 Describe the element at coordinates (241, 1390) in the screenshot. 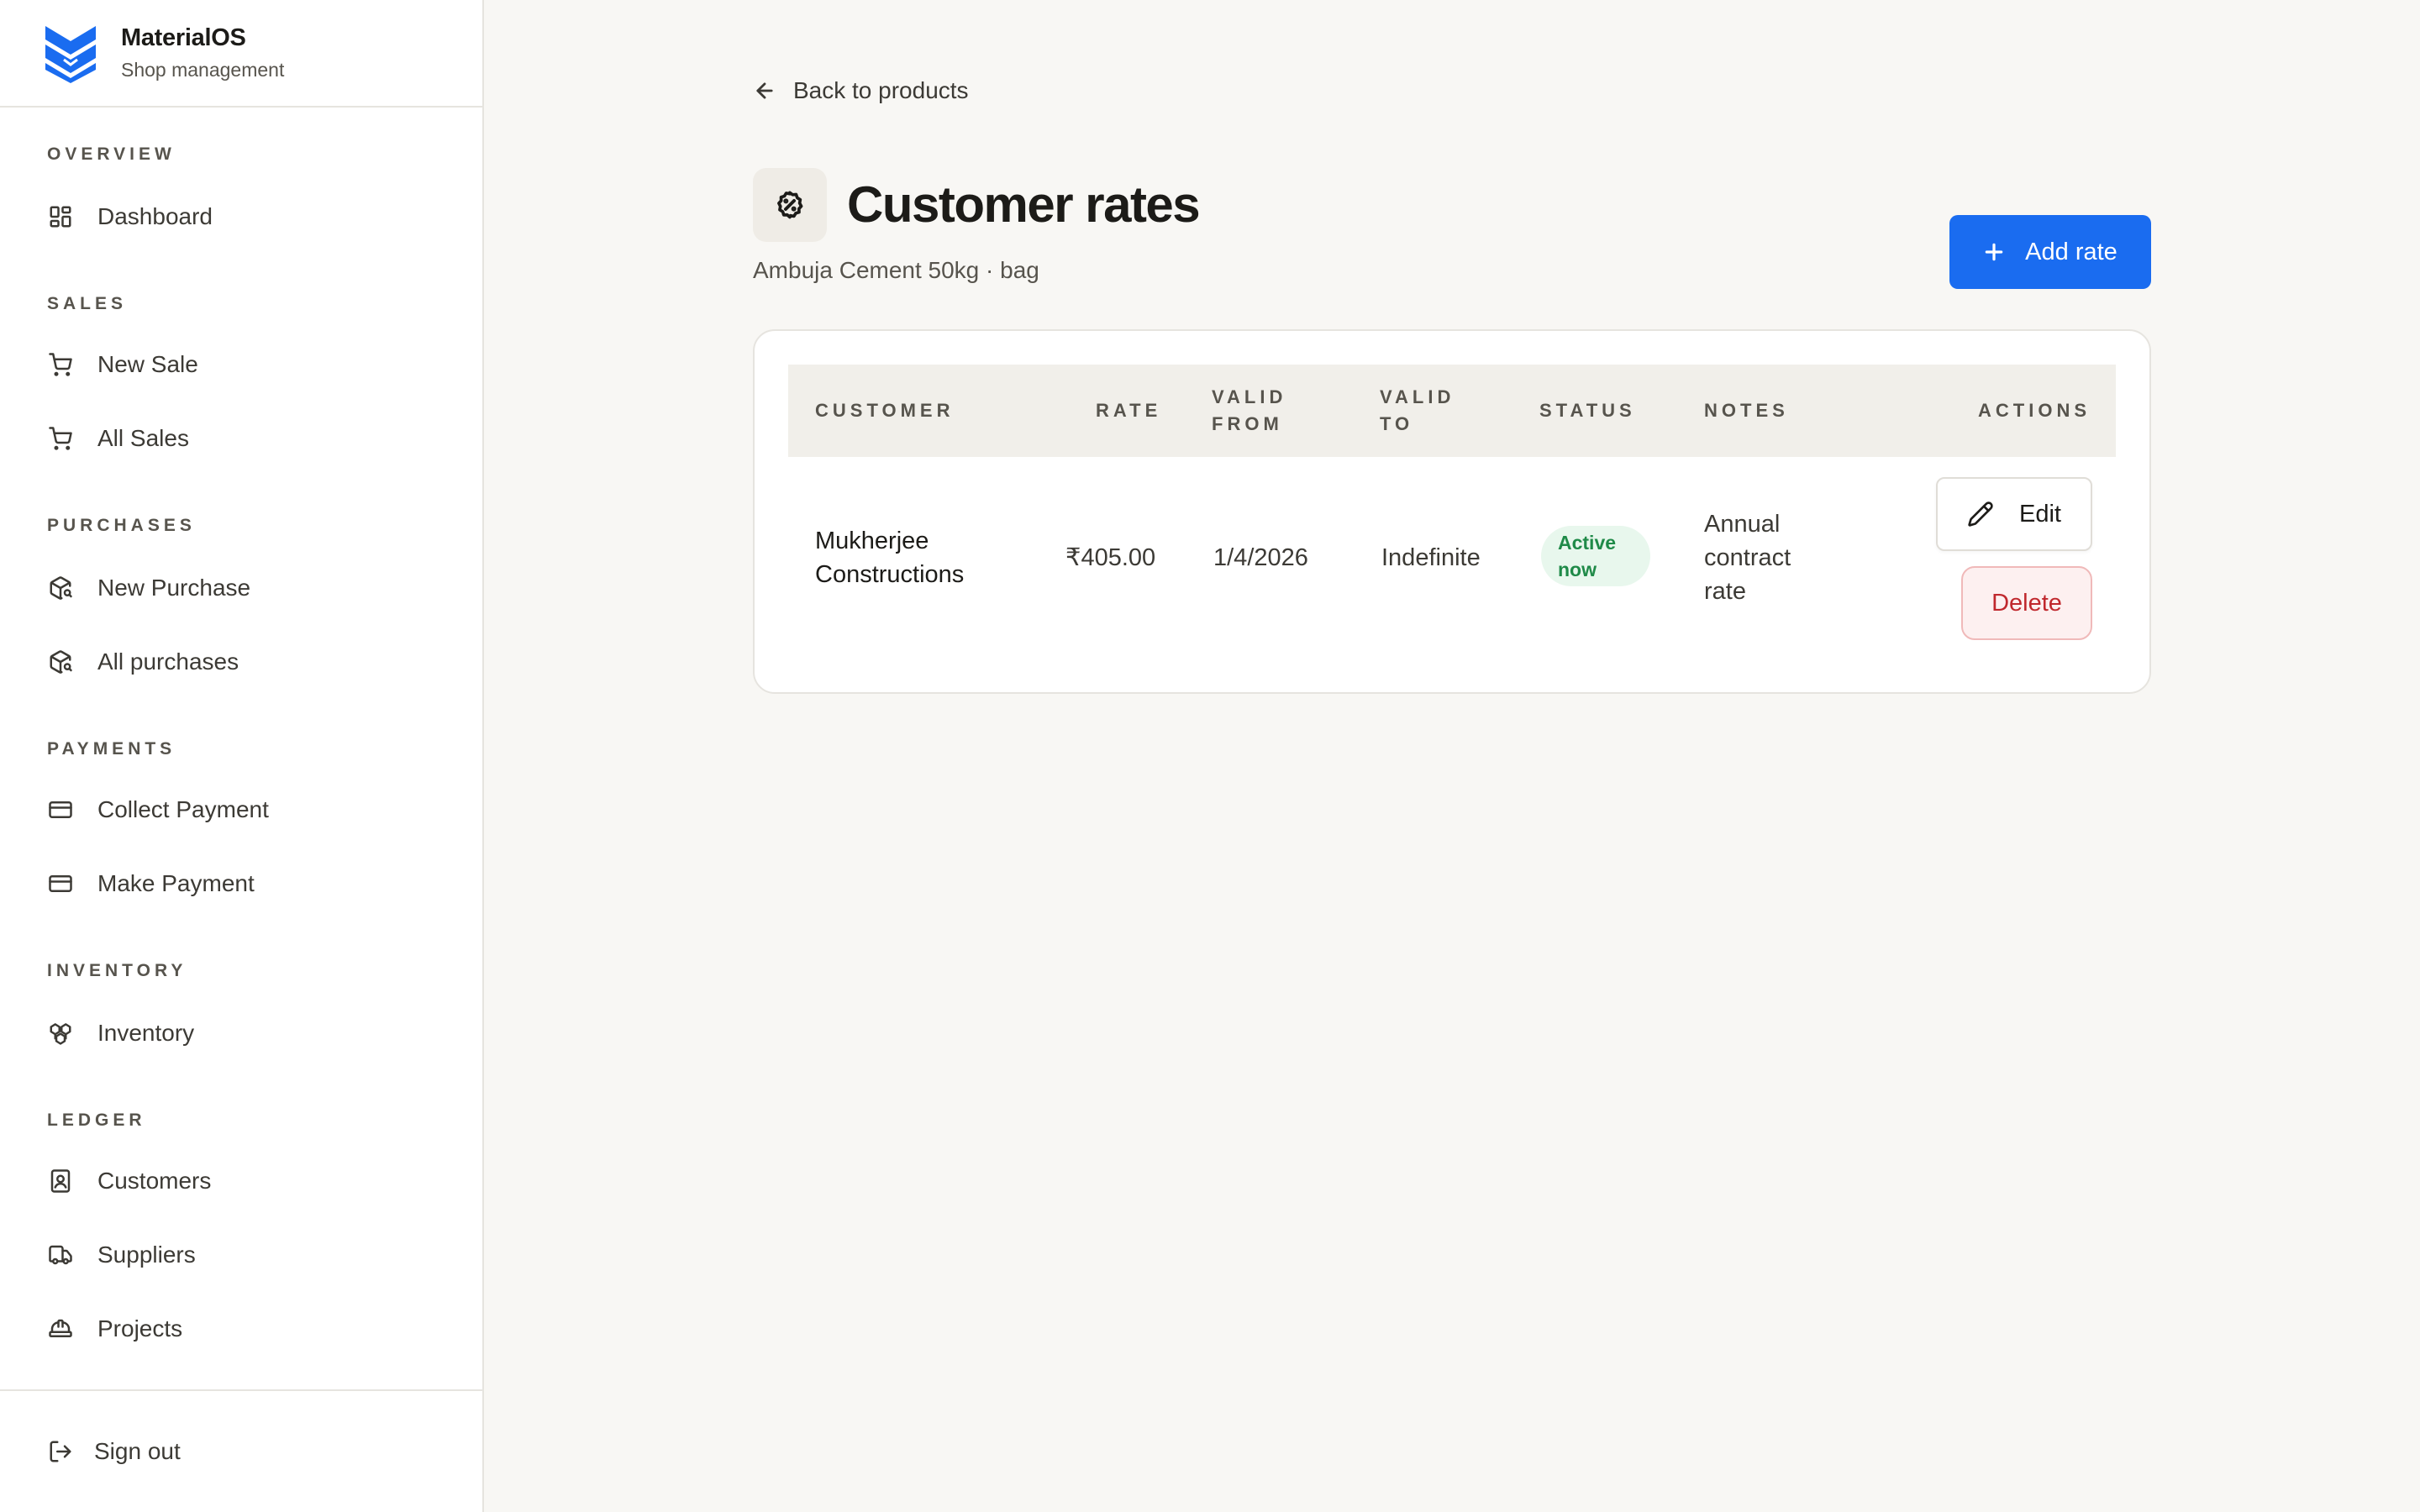

I see `sidebar-divider` at that location.